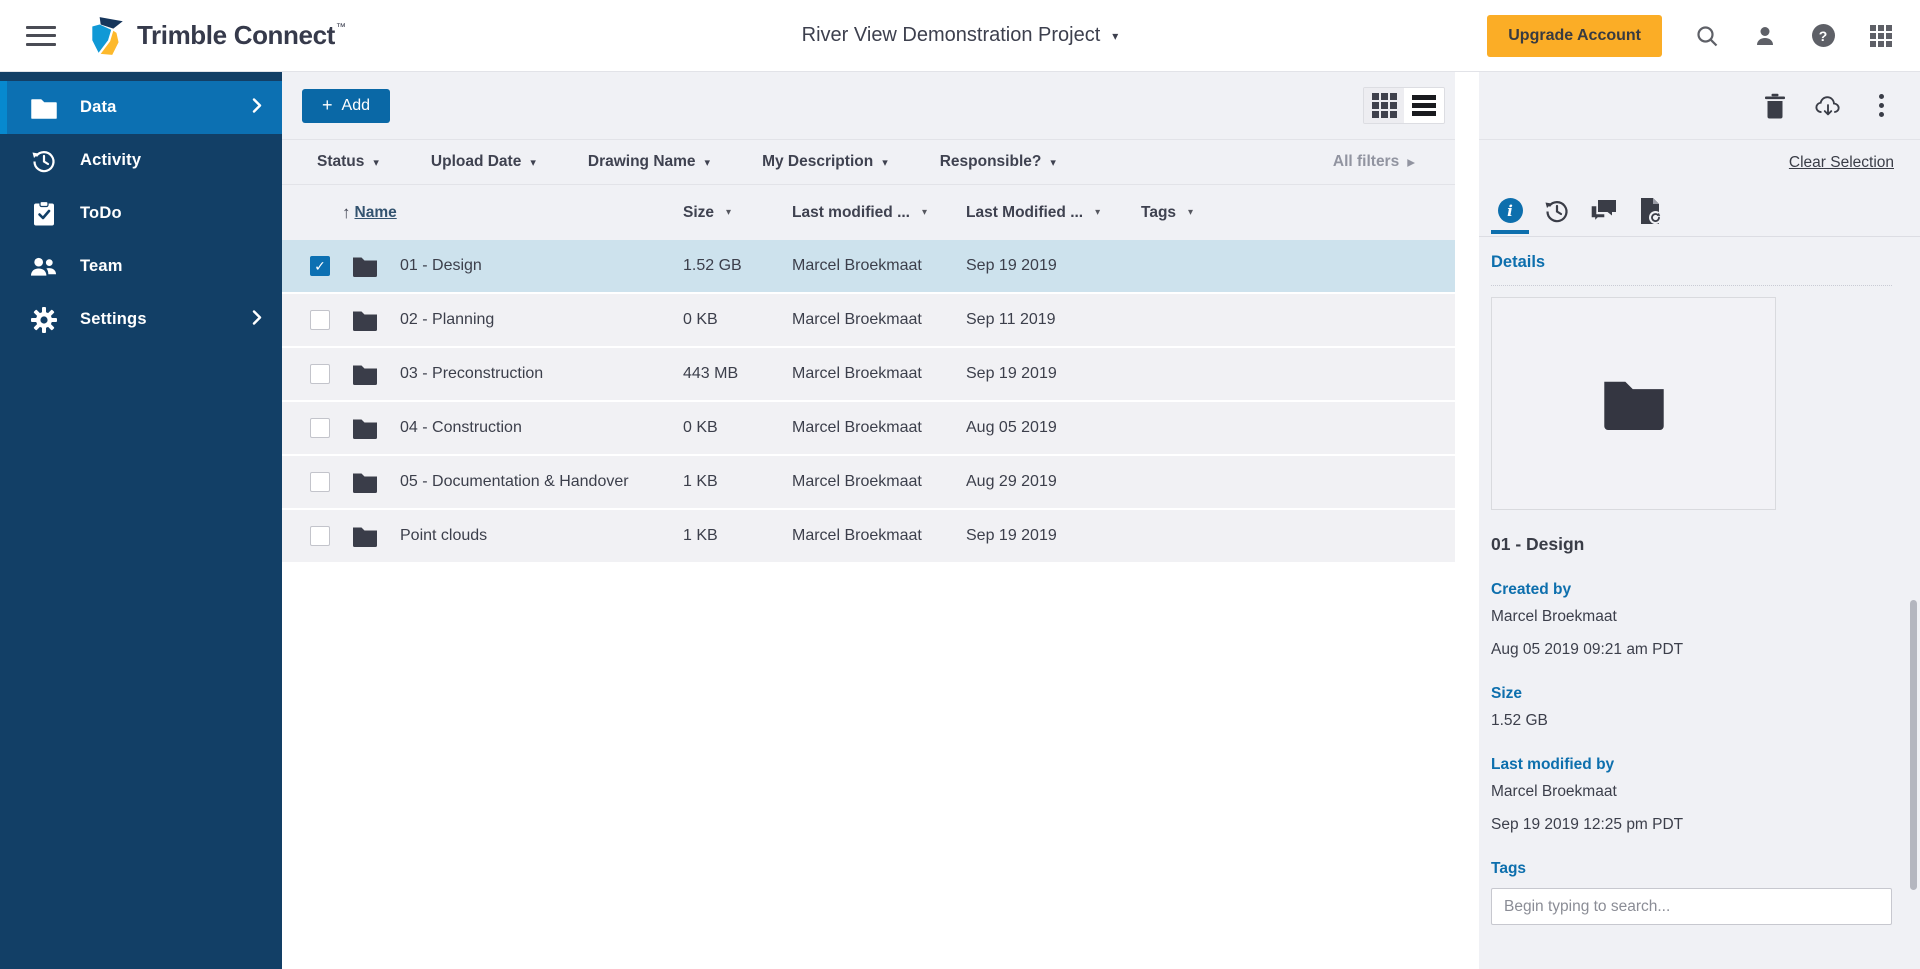  Describe the element at coordinates (1053, 213) in the screenshot. I see `column-header-modified-on: Last Modified ... ▾` at that location.